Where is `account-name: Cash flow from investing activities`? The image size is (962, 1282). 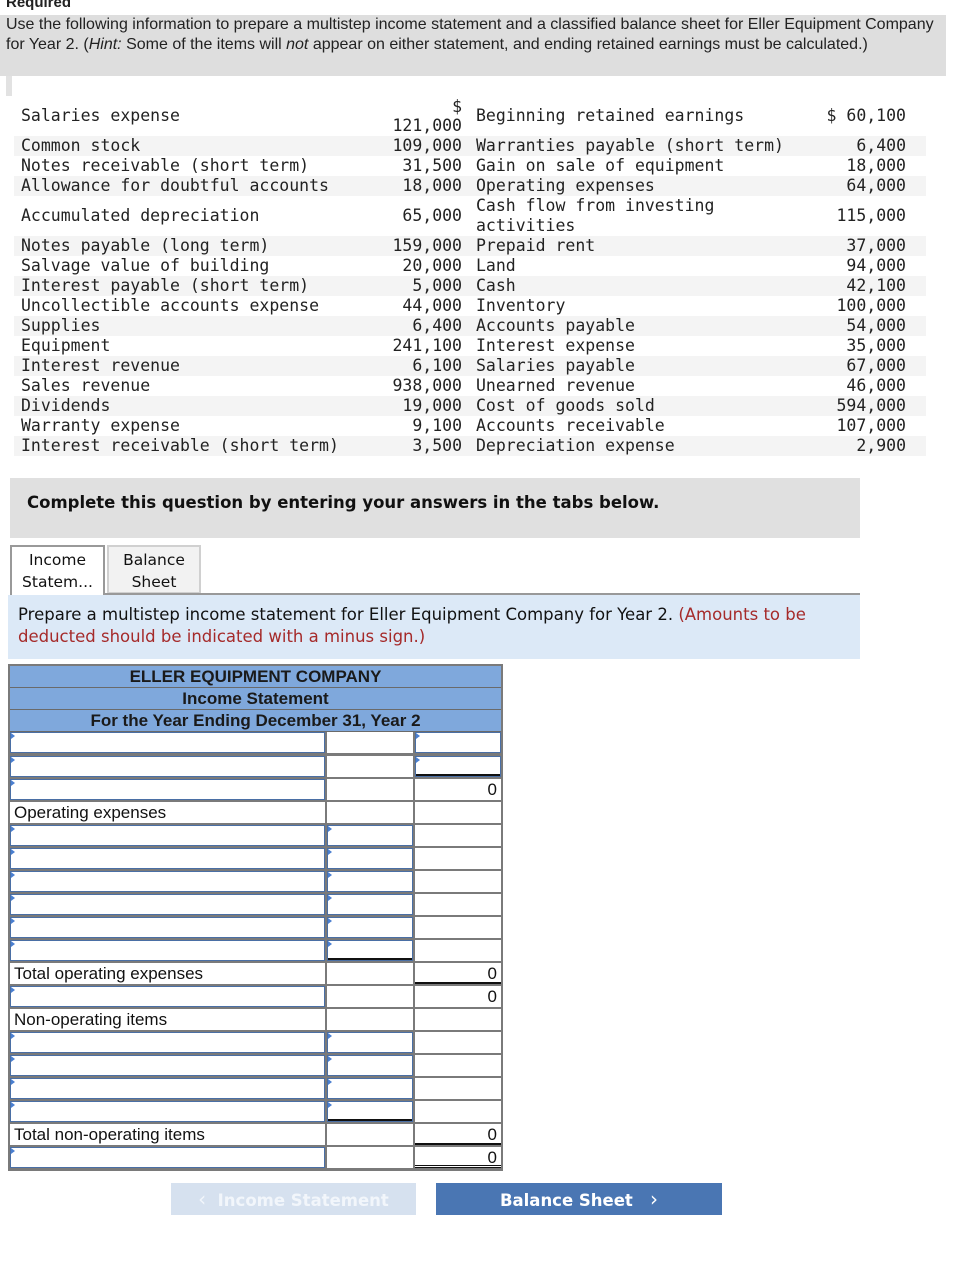
account-name: Cash flow from investing activities is located at coordinates (595, 215).